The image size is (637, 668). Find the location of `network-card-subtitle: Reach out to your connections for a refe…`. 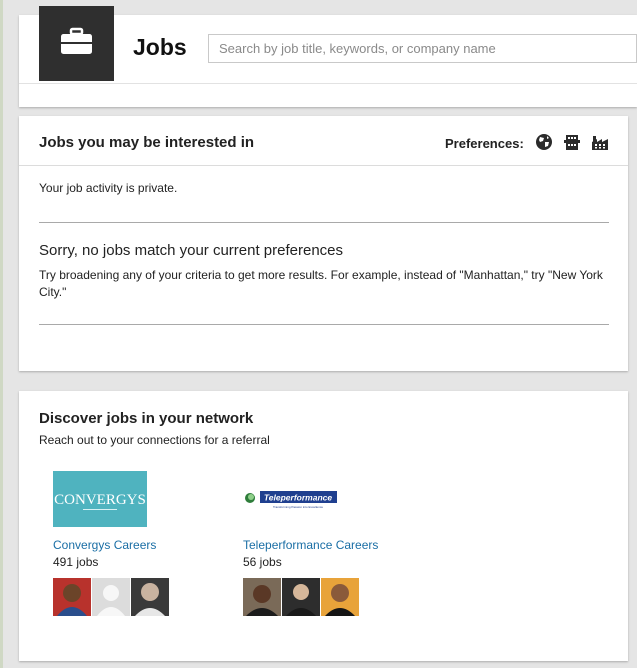

network-card-subtitle: Reach out to your connections for a refe… is located at coordinates (154, 440).